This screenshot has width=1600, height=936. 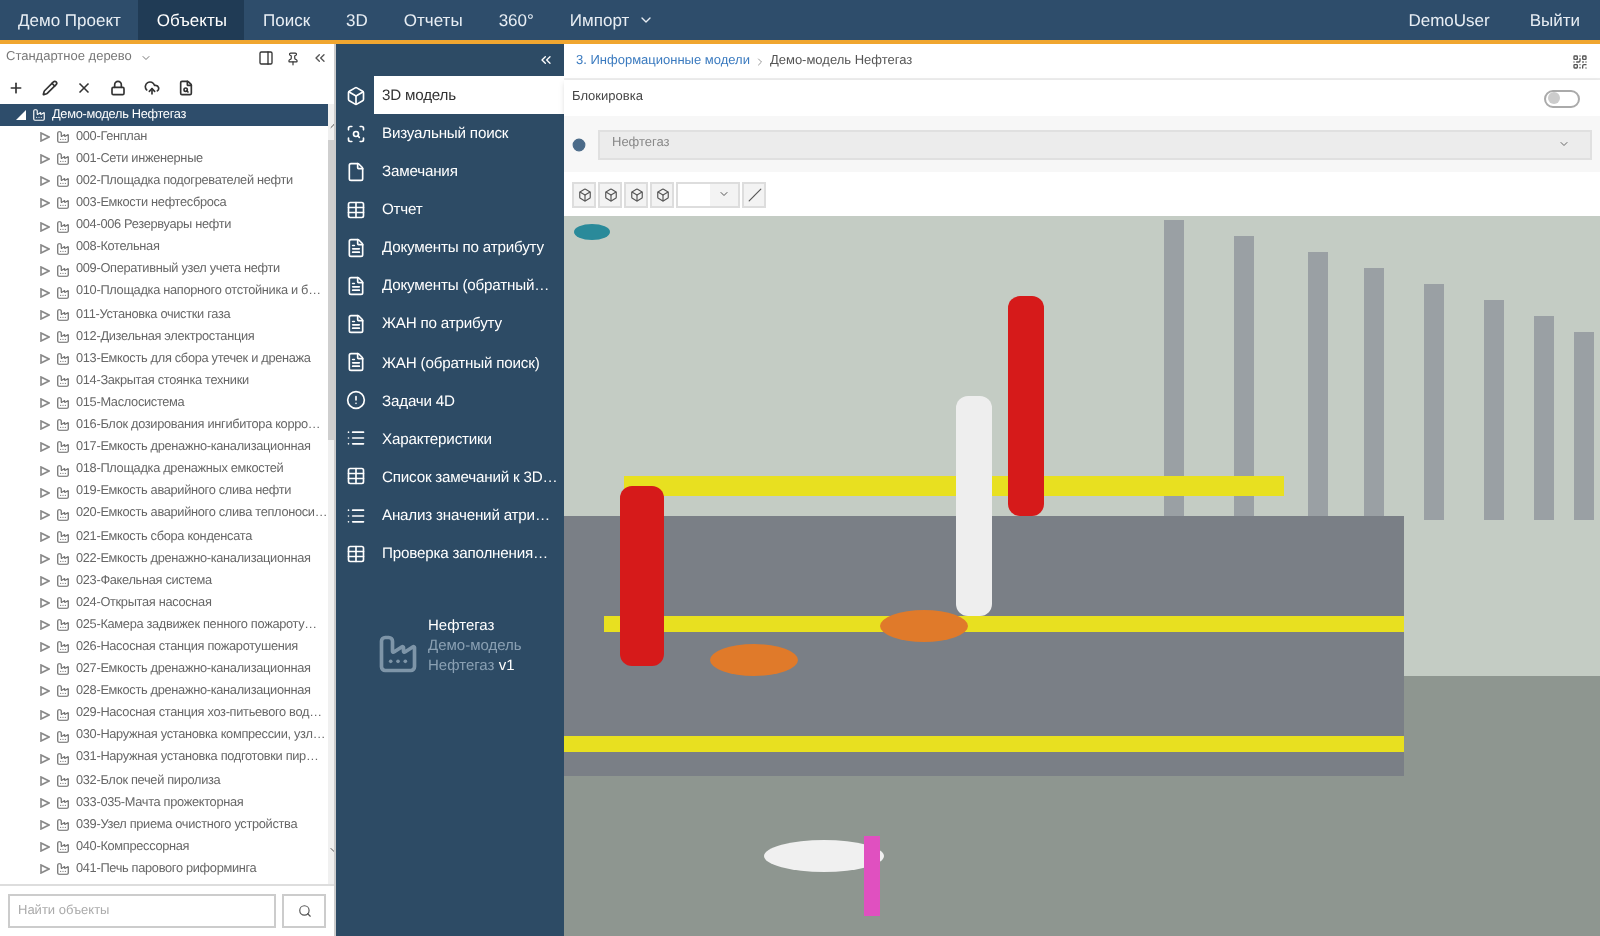 I want to click on plus-icon, so click(x=16, y=88).